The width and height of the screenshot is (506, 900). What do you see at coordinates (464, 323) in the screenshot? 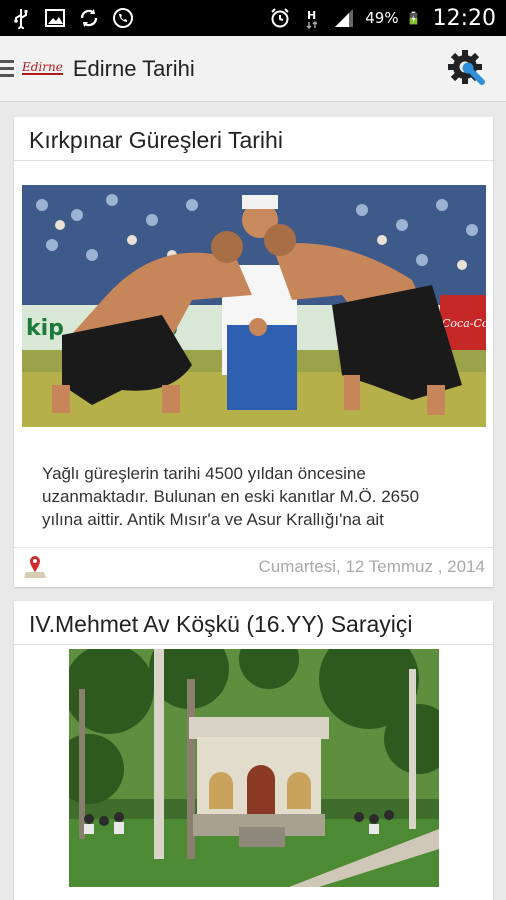
I see `svg-text: Coca-Cola` at bounding box center [464, 323].